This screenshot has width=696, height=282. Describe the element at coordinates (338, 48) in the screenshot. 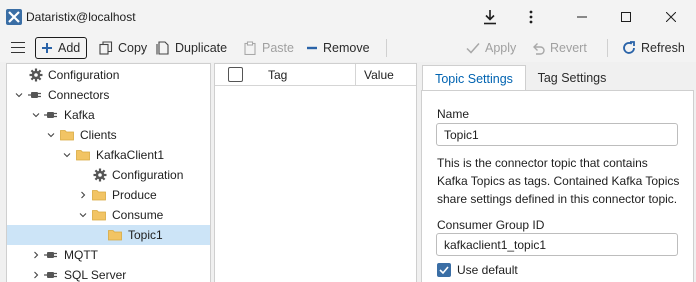

I see `remove-button: Remove` at that location.